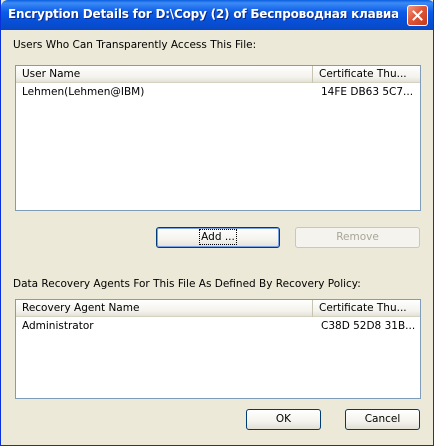 This screenshot has width=434, height=446. What do you see at coordinates (164, 308) in the screenshot?
I see `column-header-recovery-agent-name: Recovery Agent Name` at bounding box center [164, 308].